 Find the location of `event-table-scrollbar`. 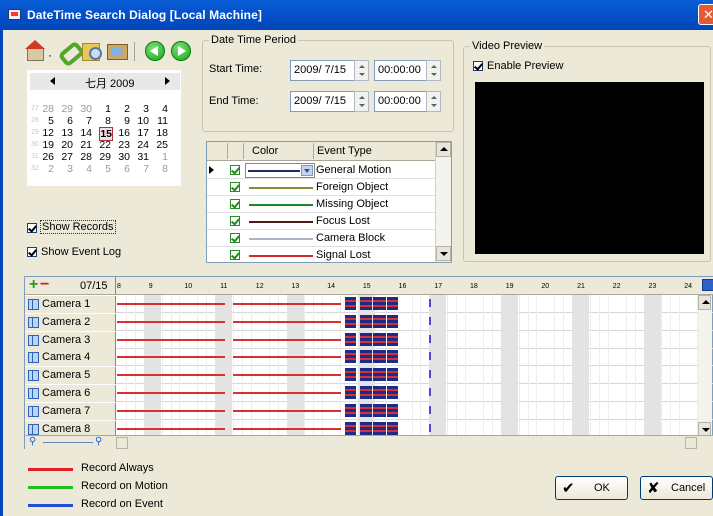

event-table-scrollbar is located at coordinates (443, 202).